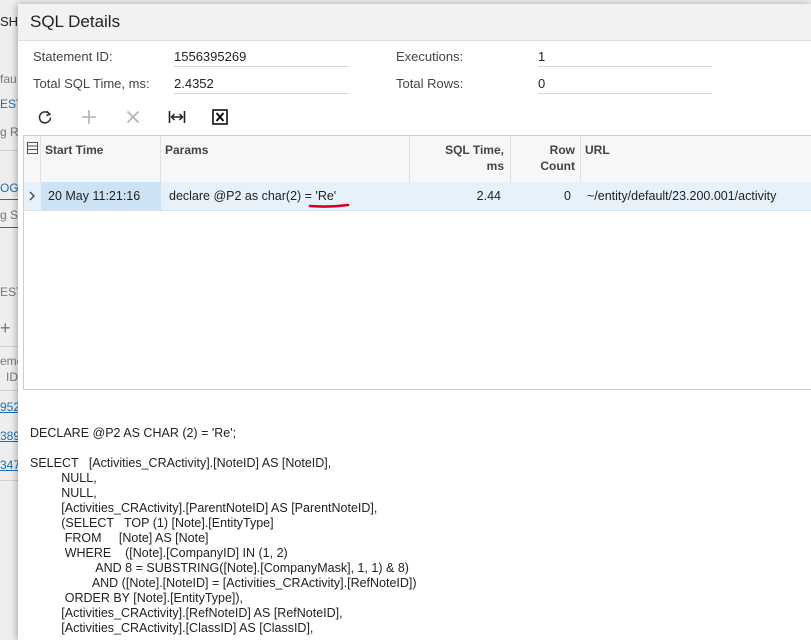 The height and width of the screenshot is (640, 811). I want to click on refresh-button, so click(45, 117).